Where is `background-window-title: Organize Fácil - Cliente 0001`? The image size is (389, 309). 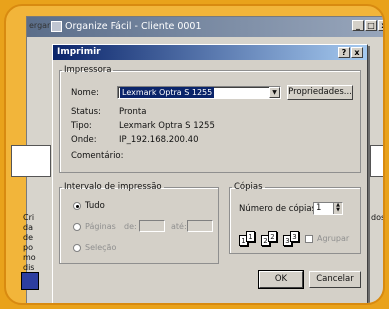 background-window-title: Organize Fácil - Cliente 0001 is located at coordinates (133, 26).